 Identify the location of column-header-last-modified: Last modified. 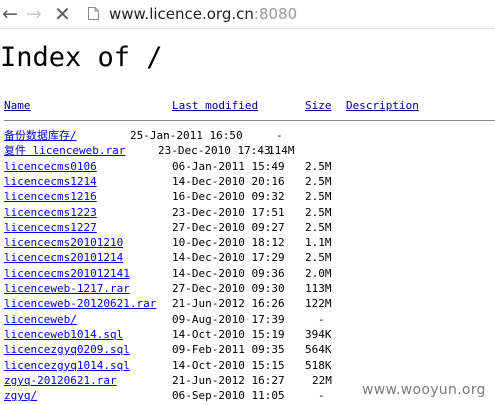
(215, 106).